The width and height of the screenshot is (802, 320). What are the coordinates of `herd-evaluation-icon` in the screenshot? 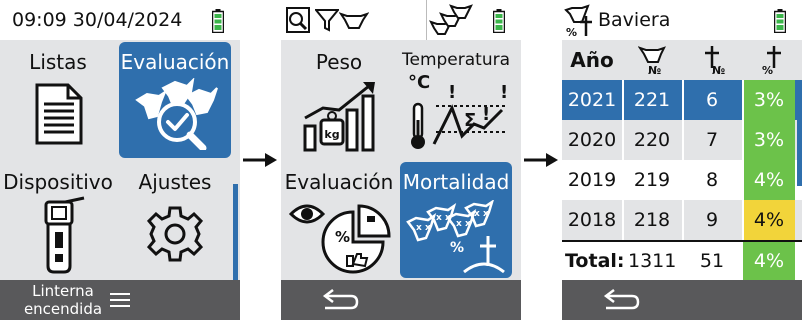 It's located at (176, 114).